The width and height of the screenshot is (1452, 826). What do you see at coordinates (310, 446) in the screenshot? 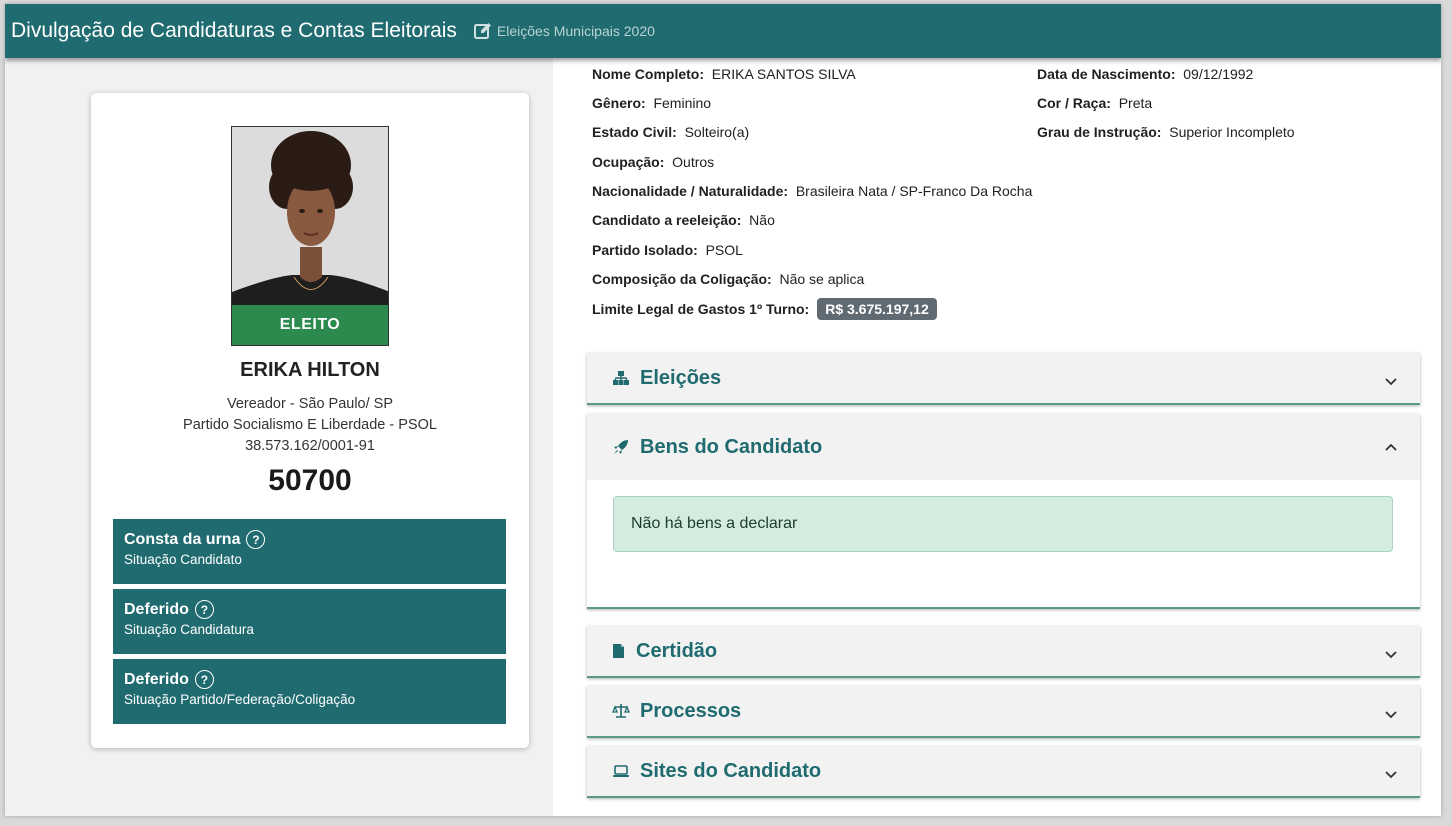
I see `candidate-cnpj: 38.573.162/0001-91` at bounding box center [310, 446].